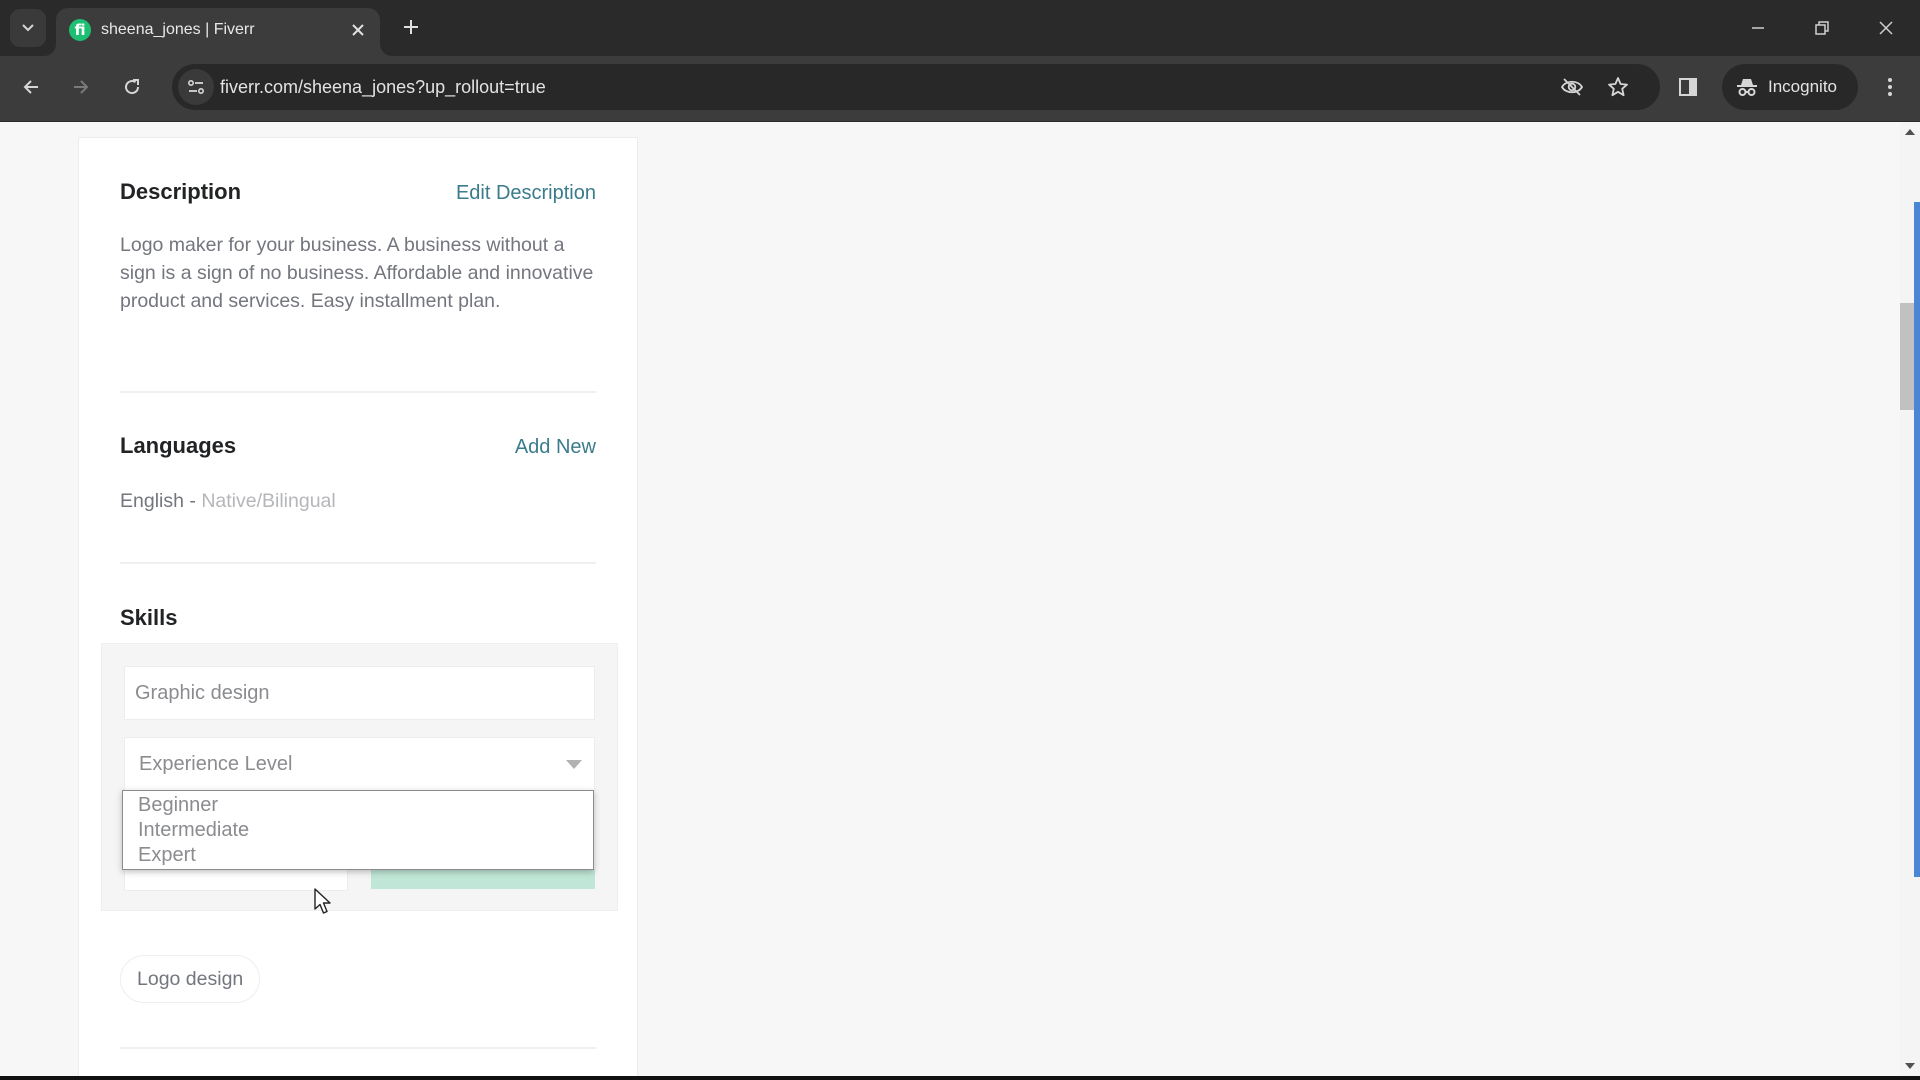  I want to click on minimize-icon, so click(1758, 28).